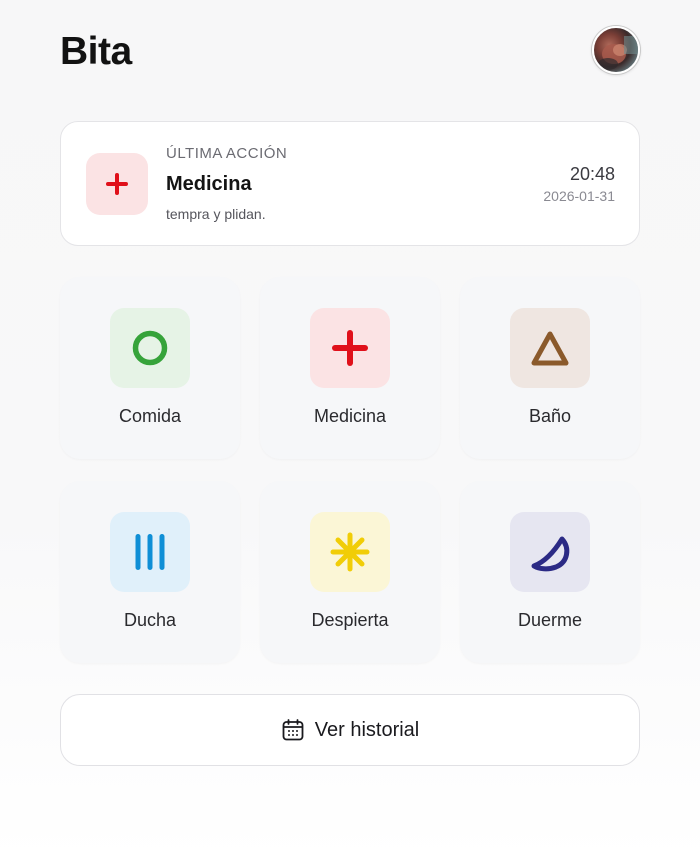  Describe the element at coordinates (350, 416) in the screenshot. I see `action-label: Medicina` at that location.